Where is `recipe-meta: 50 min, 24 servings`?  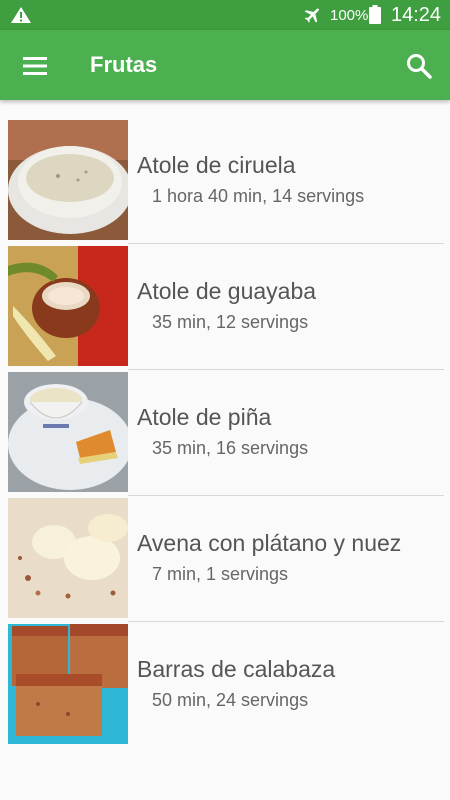 recipe-meta: 50 min, 24 servings is located at coordinates (230, 700).